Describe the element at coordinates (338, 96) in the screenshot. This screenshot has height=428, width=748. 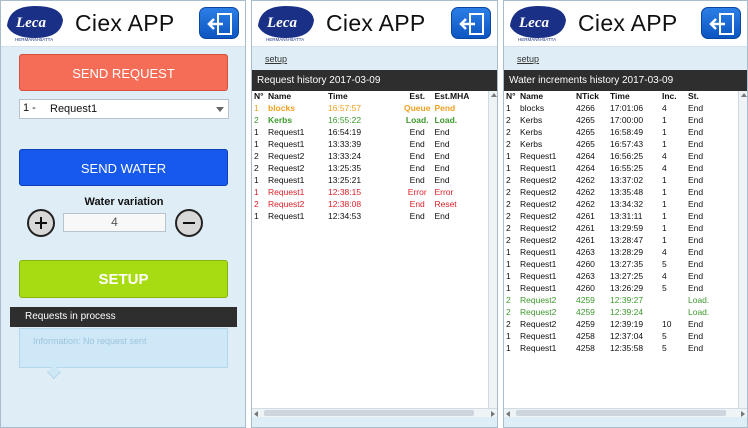
I see `column-header: Time` at that location.